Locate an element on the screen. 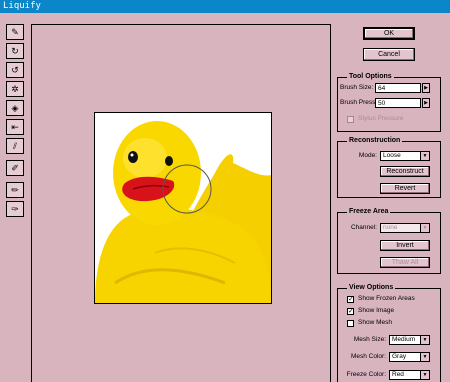 The height and width of the screenshot is (382, 450). channel-value: none is located at coordinates (390, 227).